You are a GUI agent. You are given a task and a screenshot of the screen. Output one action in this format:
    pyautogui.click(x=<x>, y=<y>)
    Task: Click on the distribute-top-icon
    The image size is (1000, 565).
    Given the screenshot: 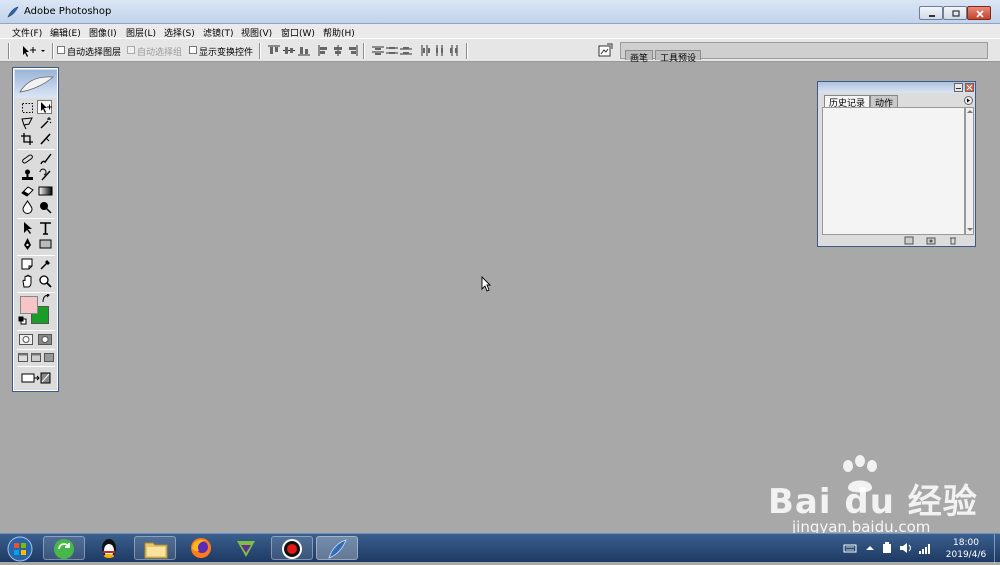 What is the action you would take?
    pyautogui.click(x=378, y=50)
    